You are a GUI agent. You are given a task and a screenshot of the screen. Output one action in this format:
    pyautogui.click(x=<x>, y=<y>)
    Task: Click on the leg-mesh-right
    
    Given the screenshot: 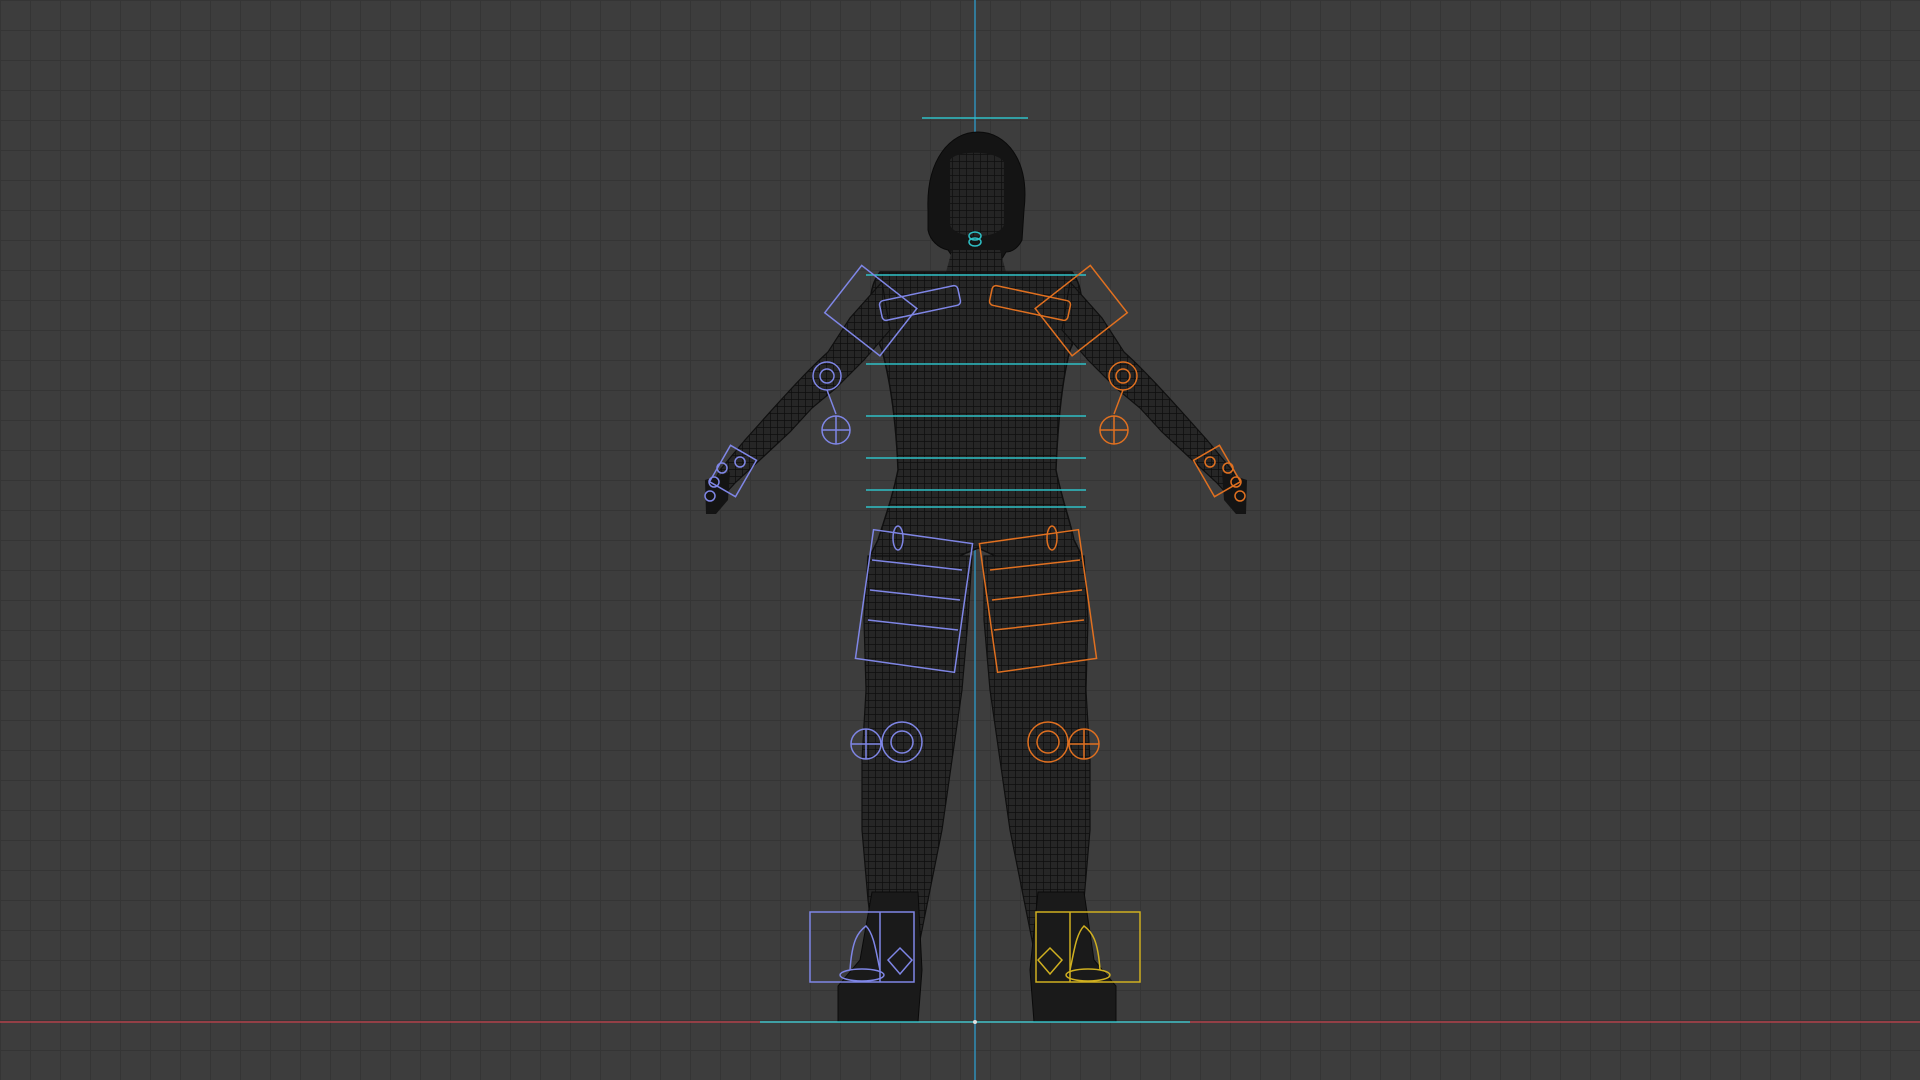 What is the action you would take?
    pyautogui.click(x=1037, y=753)
    